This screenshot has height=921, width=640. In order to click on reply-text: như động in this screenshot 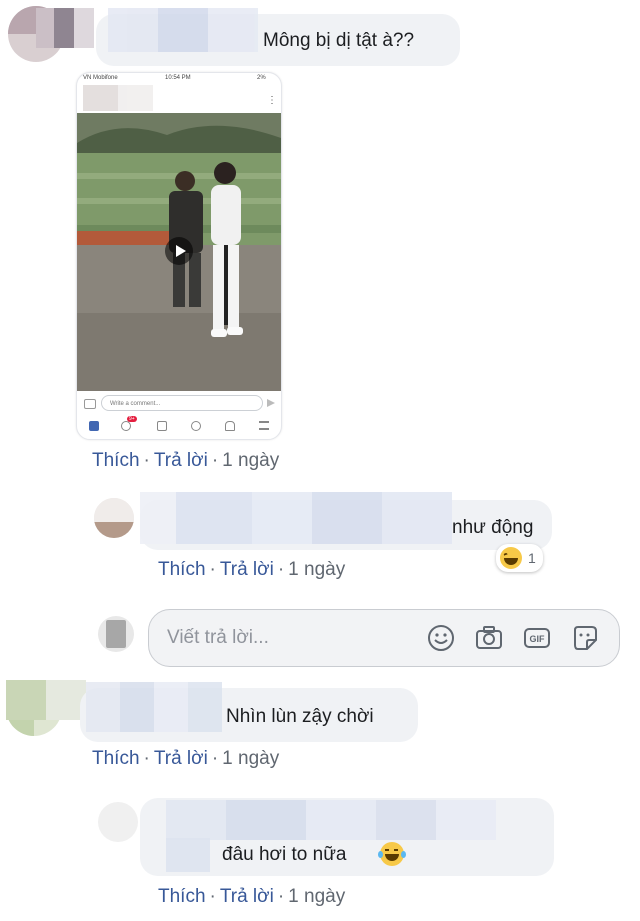, I will do `click(493, 527)`.